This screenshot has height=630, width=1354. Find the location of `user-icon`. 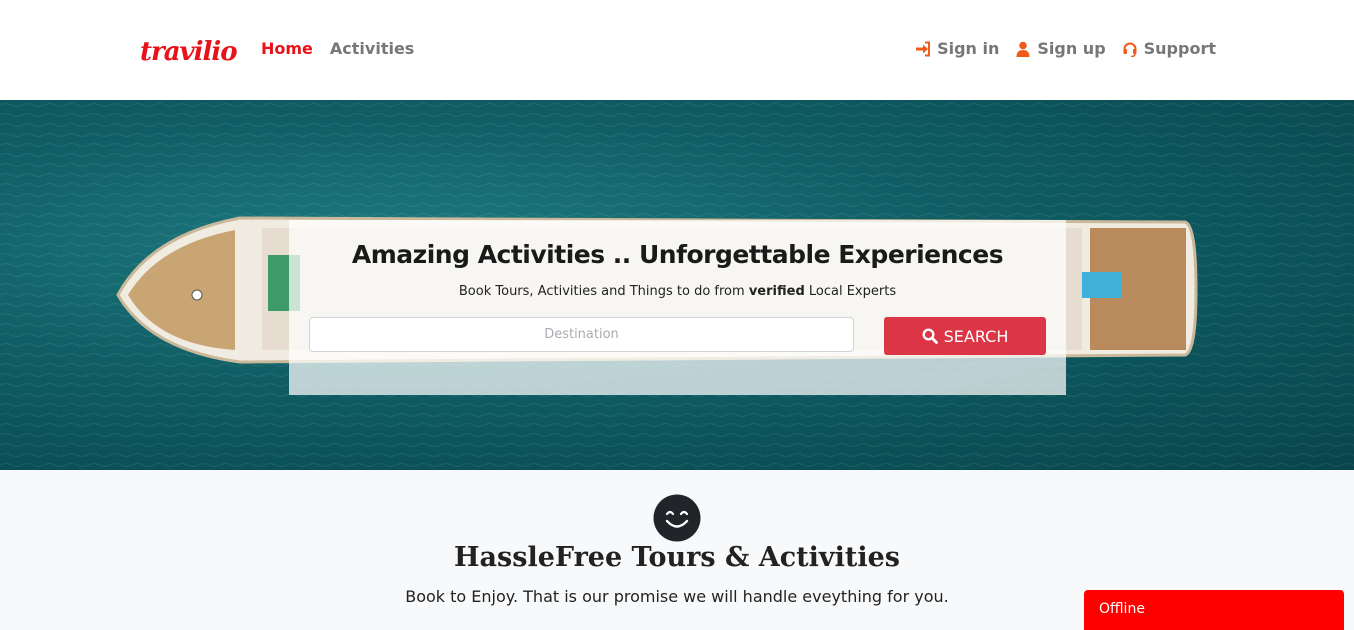

user-icon is located at coordinates (1023, 49).